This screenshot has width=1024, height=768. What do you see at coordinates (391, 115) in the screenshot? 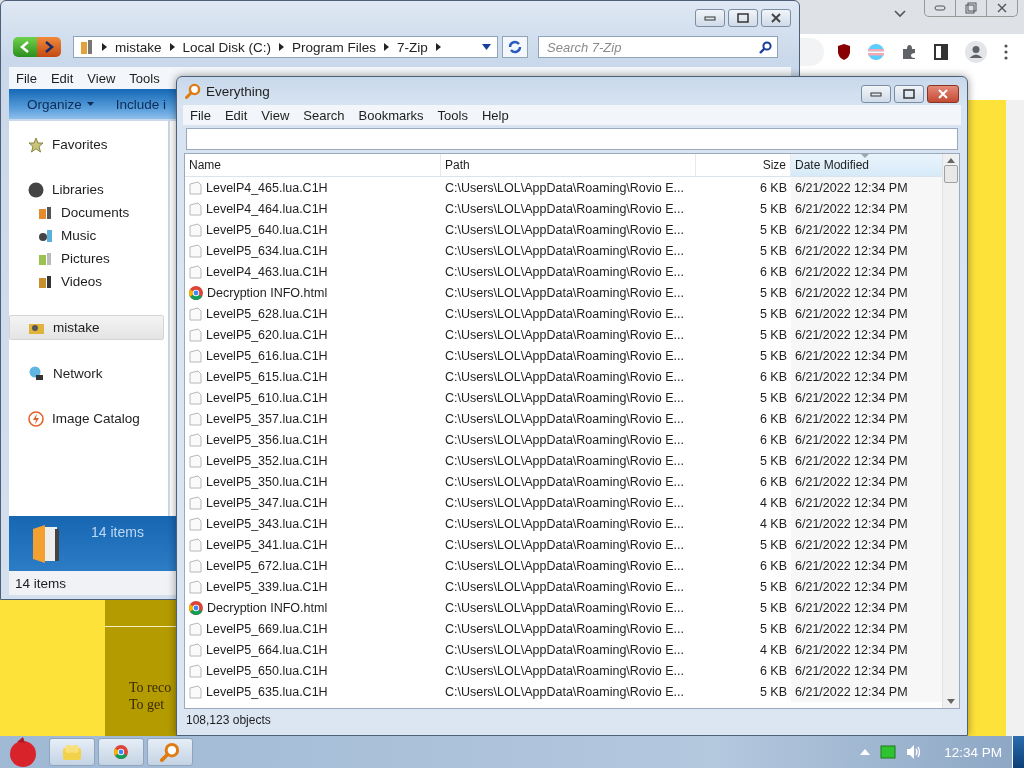
I see `menu-item: Bookmarks` at bounding box center [391, 115].